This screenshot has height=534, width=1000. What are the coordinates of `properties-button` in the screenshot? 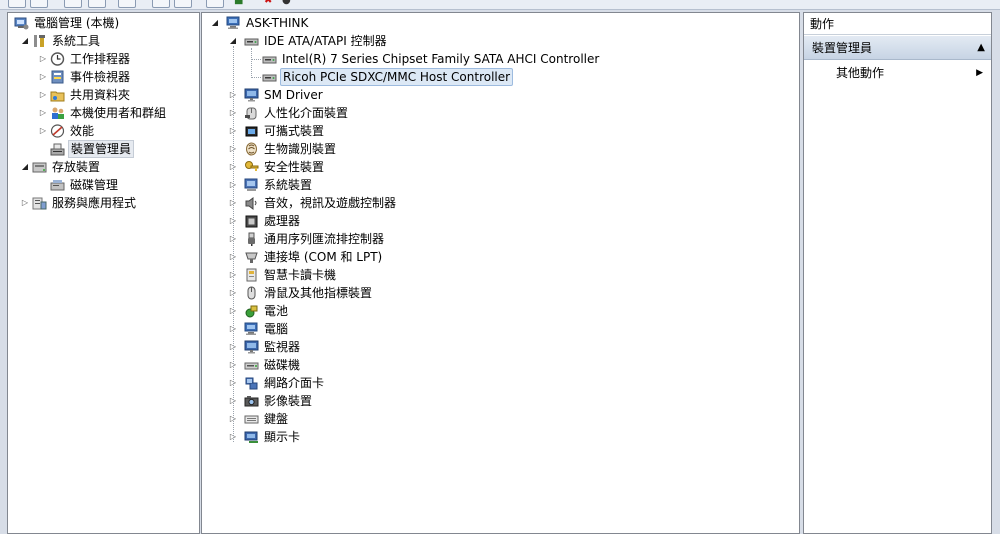 It's located at (127, 4).